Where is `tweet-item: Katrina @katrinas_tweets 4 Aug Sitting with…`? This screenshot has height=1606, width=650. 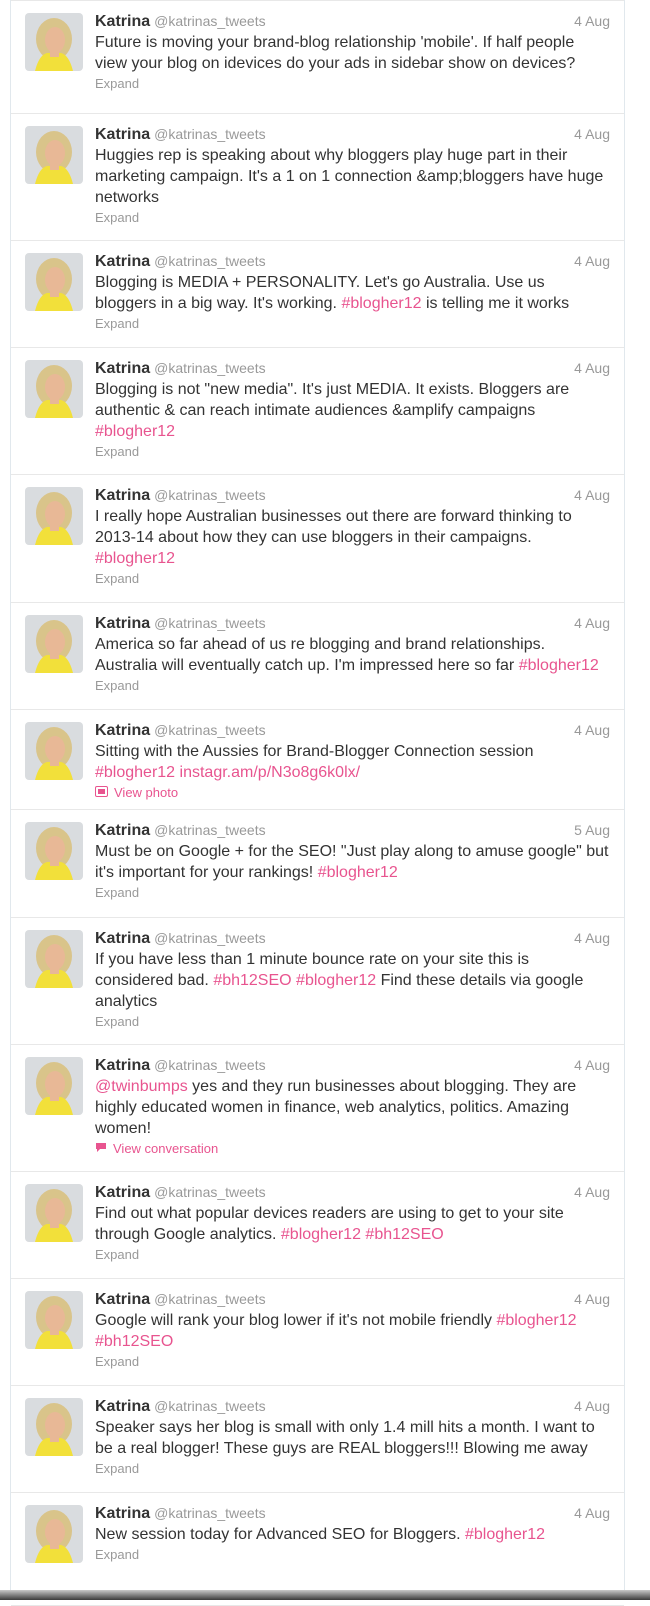 tweet-item: Katrina @katrinas_tweets 4 Aug Sitting with… is located at coordinates (317, 760).